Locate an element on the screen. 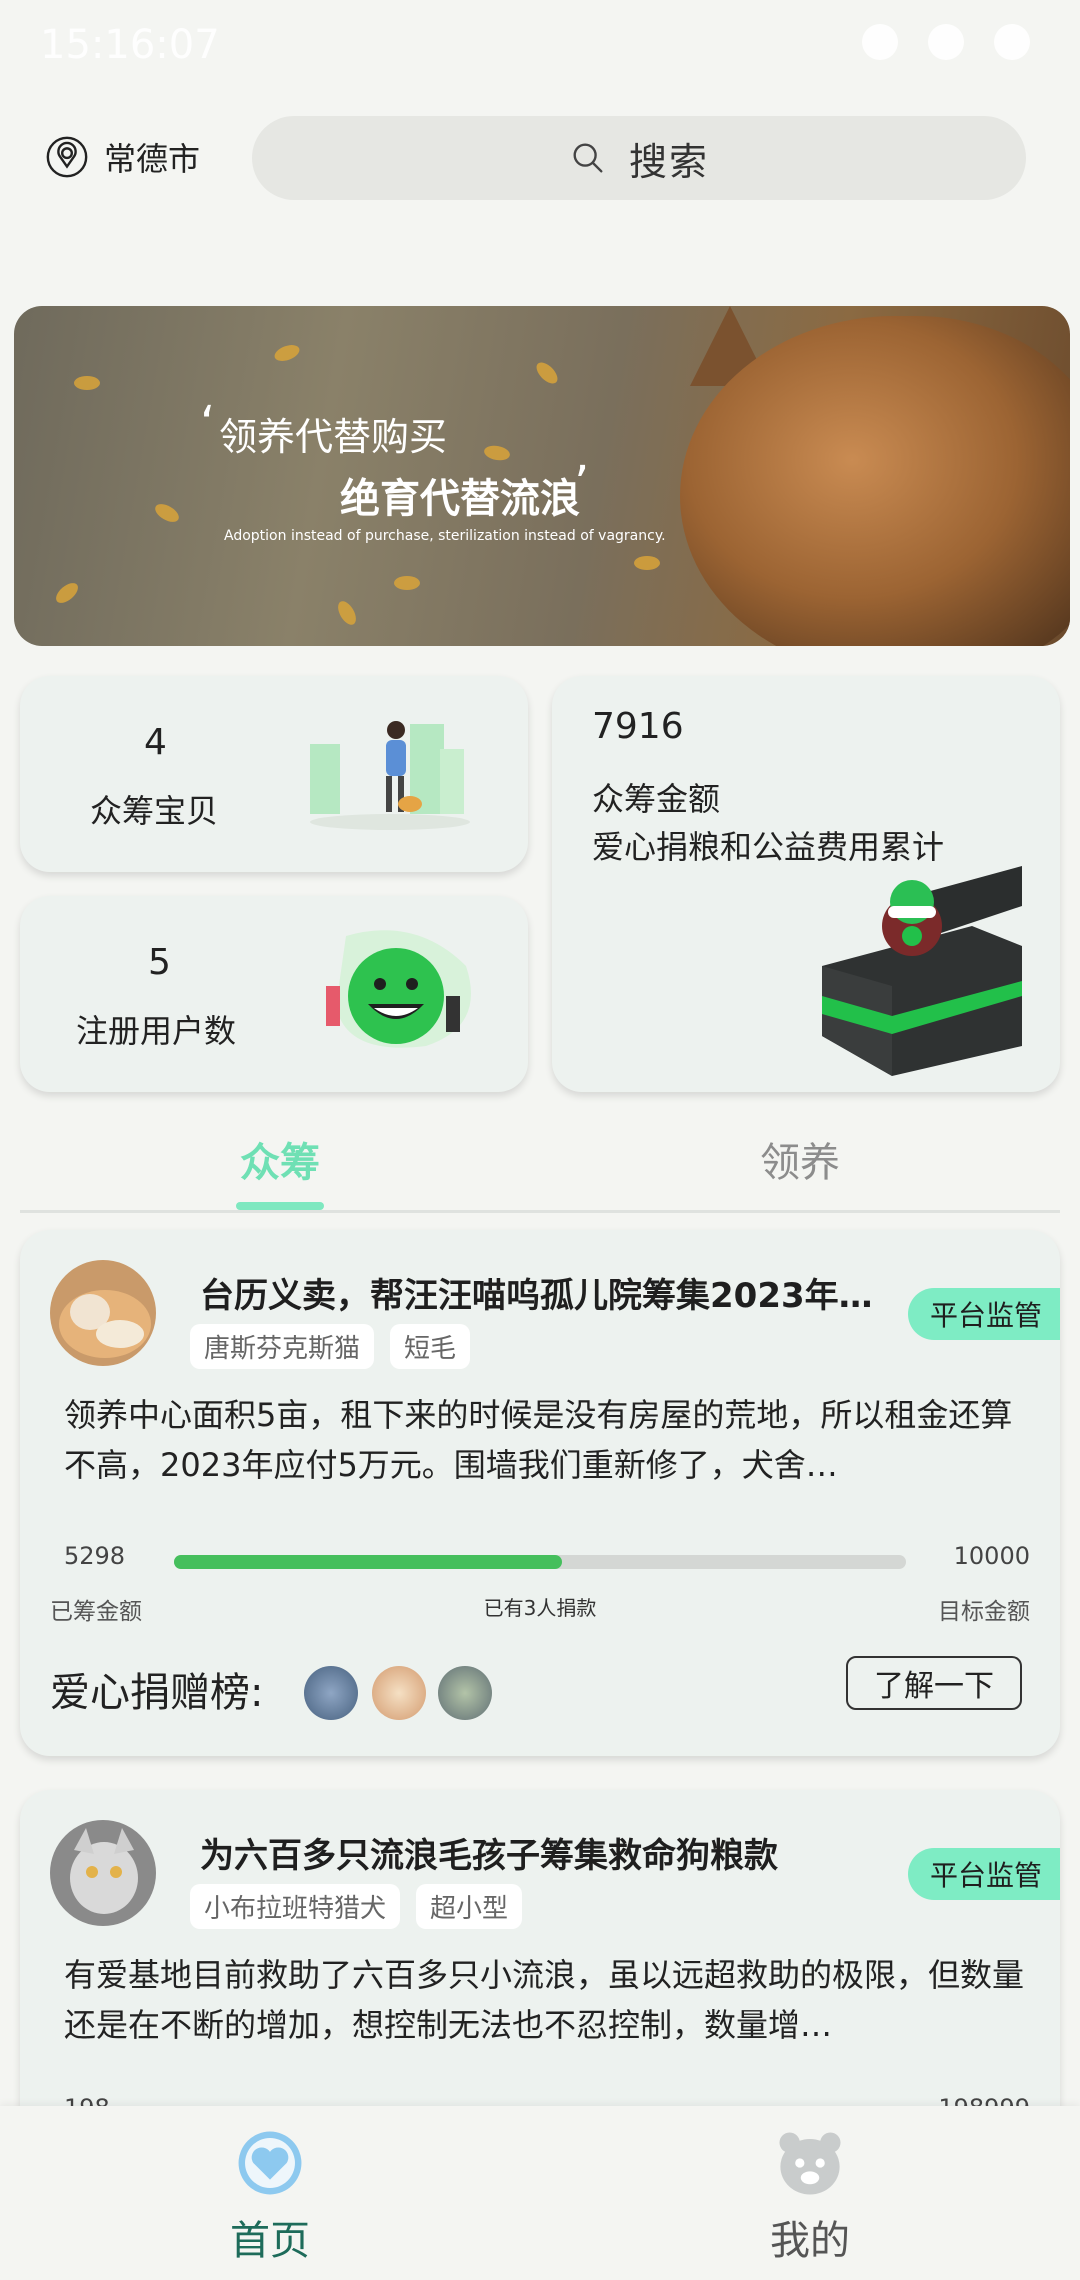  tab-indicator is located at coordinates (280, 1206).